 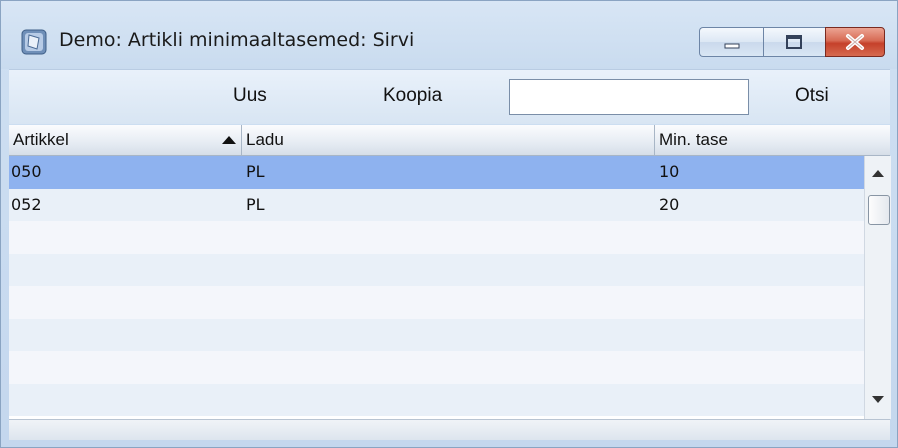 I want to click on maximize-button, so click(x=794, y=42).